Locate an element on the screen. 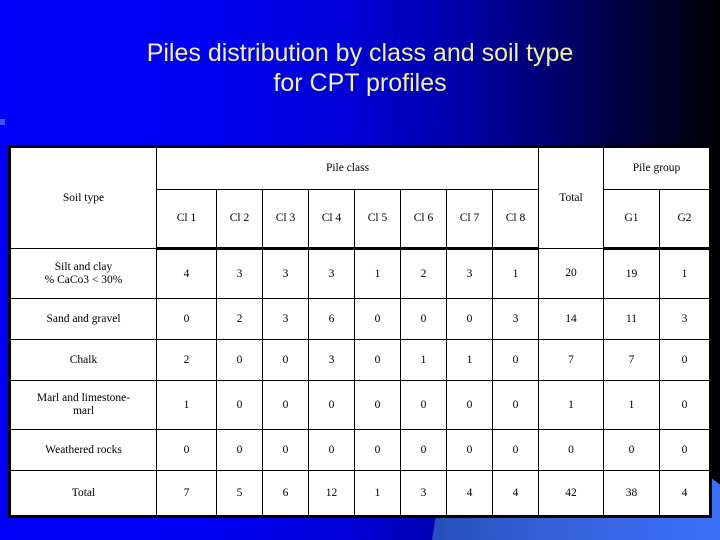 The image size is (720, 540). table-row: Chalk 2 0 0 3 0 1 1 0 7 7 0 is located at coordinates (360, 360).